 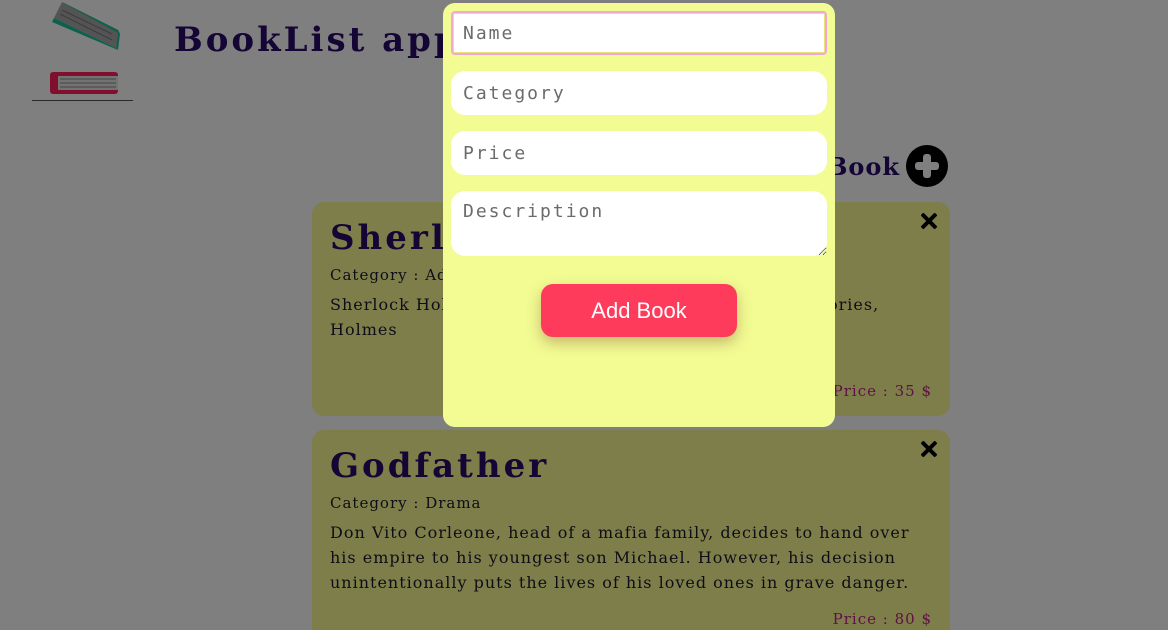 I want to click on name-input, so click(x=639, y=33).